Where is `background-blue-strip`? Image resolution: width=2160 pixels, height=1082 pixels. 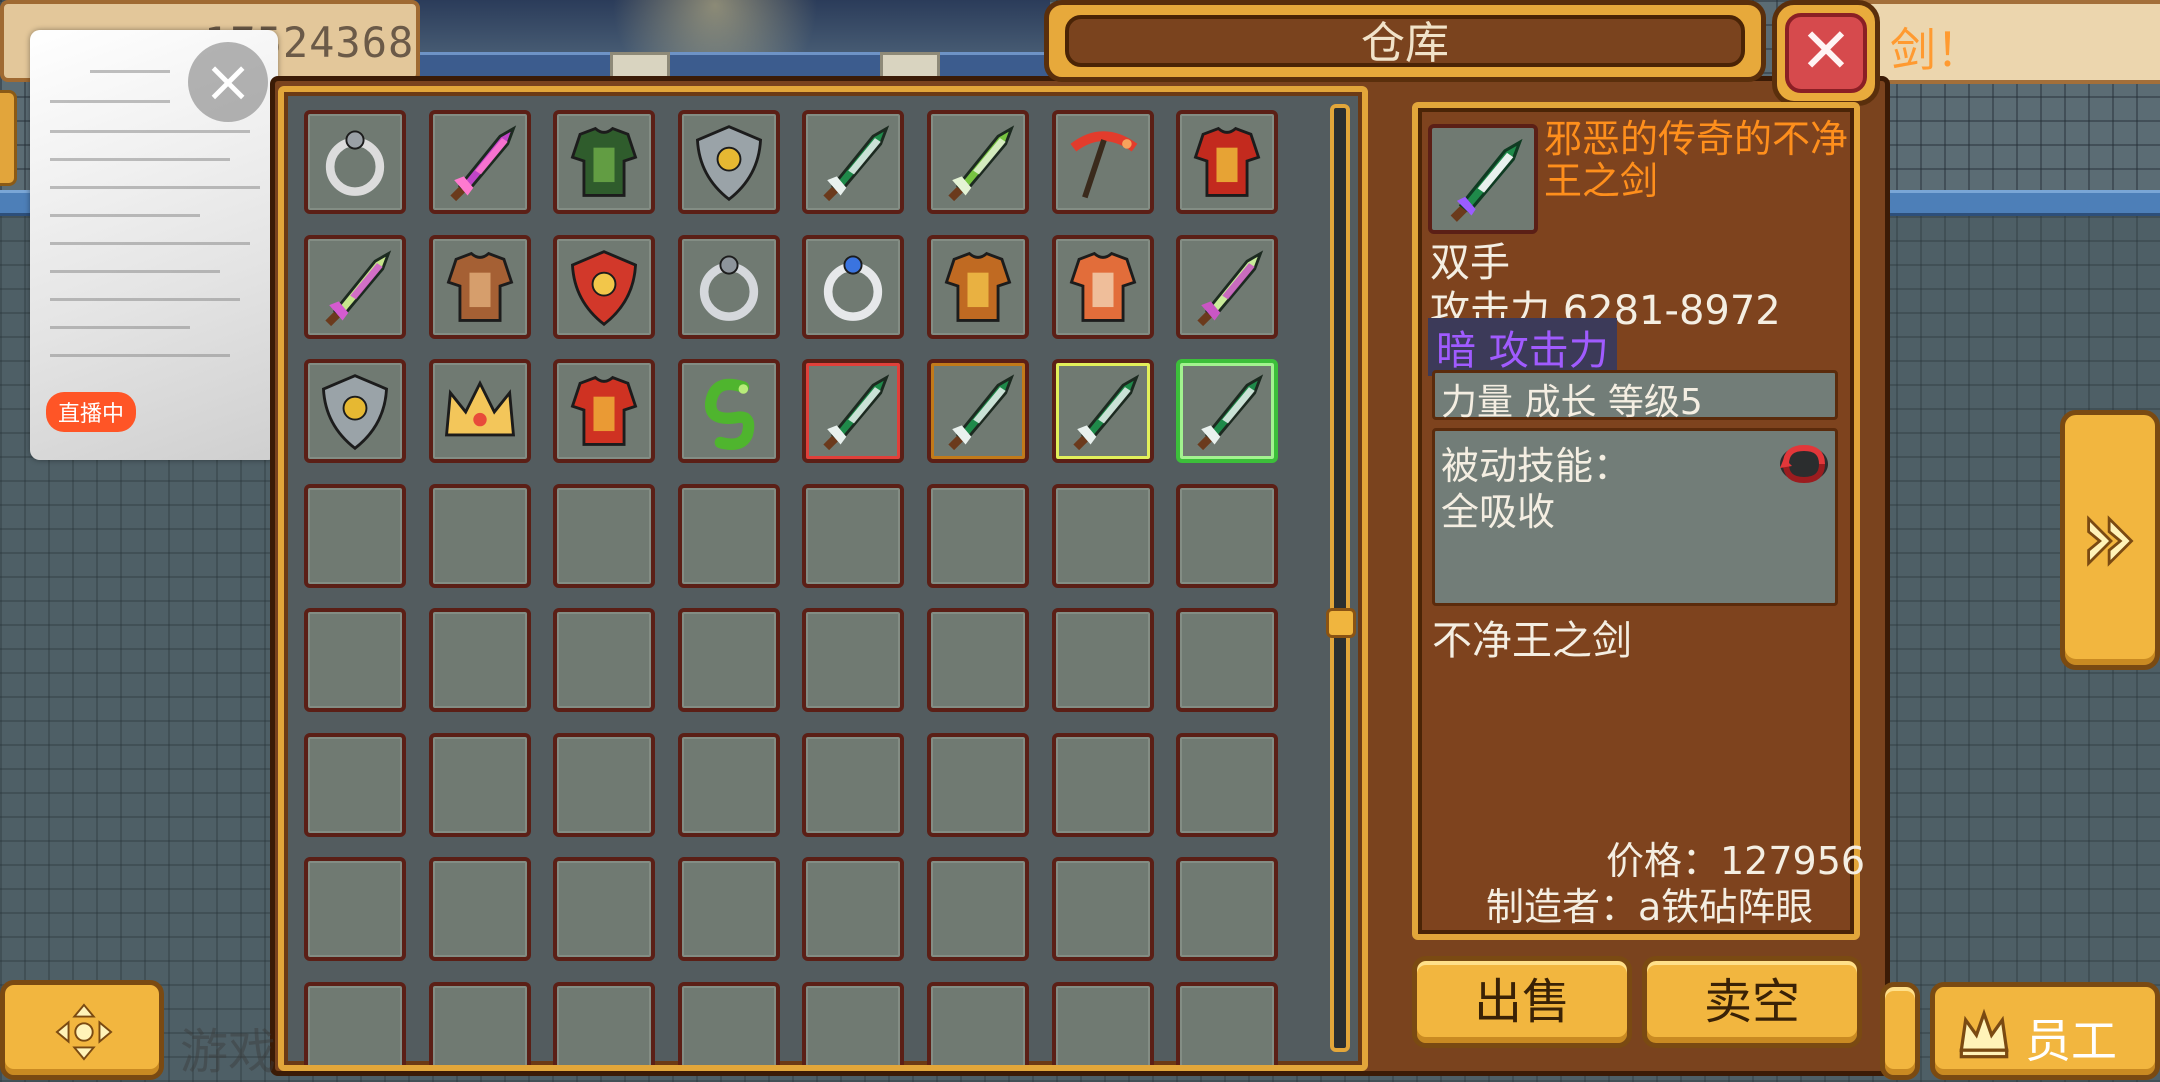
background-blue-strip is located at coordinates (2020, 203).